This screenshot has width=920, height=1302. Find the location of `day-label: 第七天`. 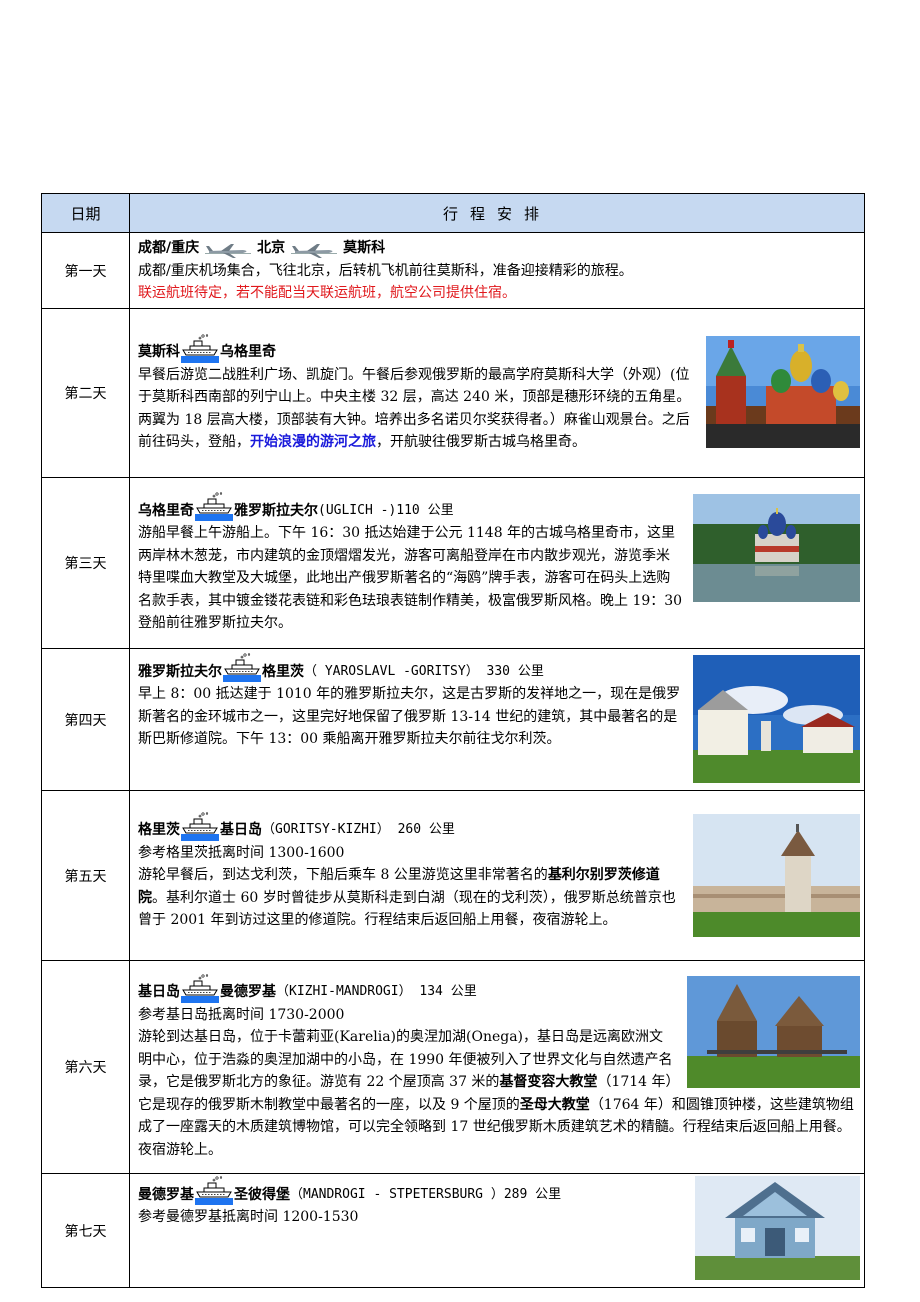

day-label: 第七天 is located at coordinates (85, 1230).